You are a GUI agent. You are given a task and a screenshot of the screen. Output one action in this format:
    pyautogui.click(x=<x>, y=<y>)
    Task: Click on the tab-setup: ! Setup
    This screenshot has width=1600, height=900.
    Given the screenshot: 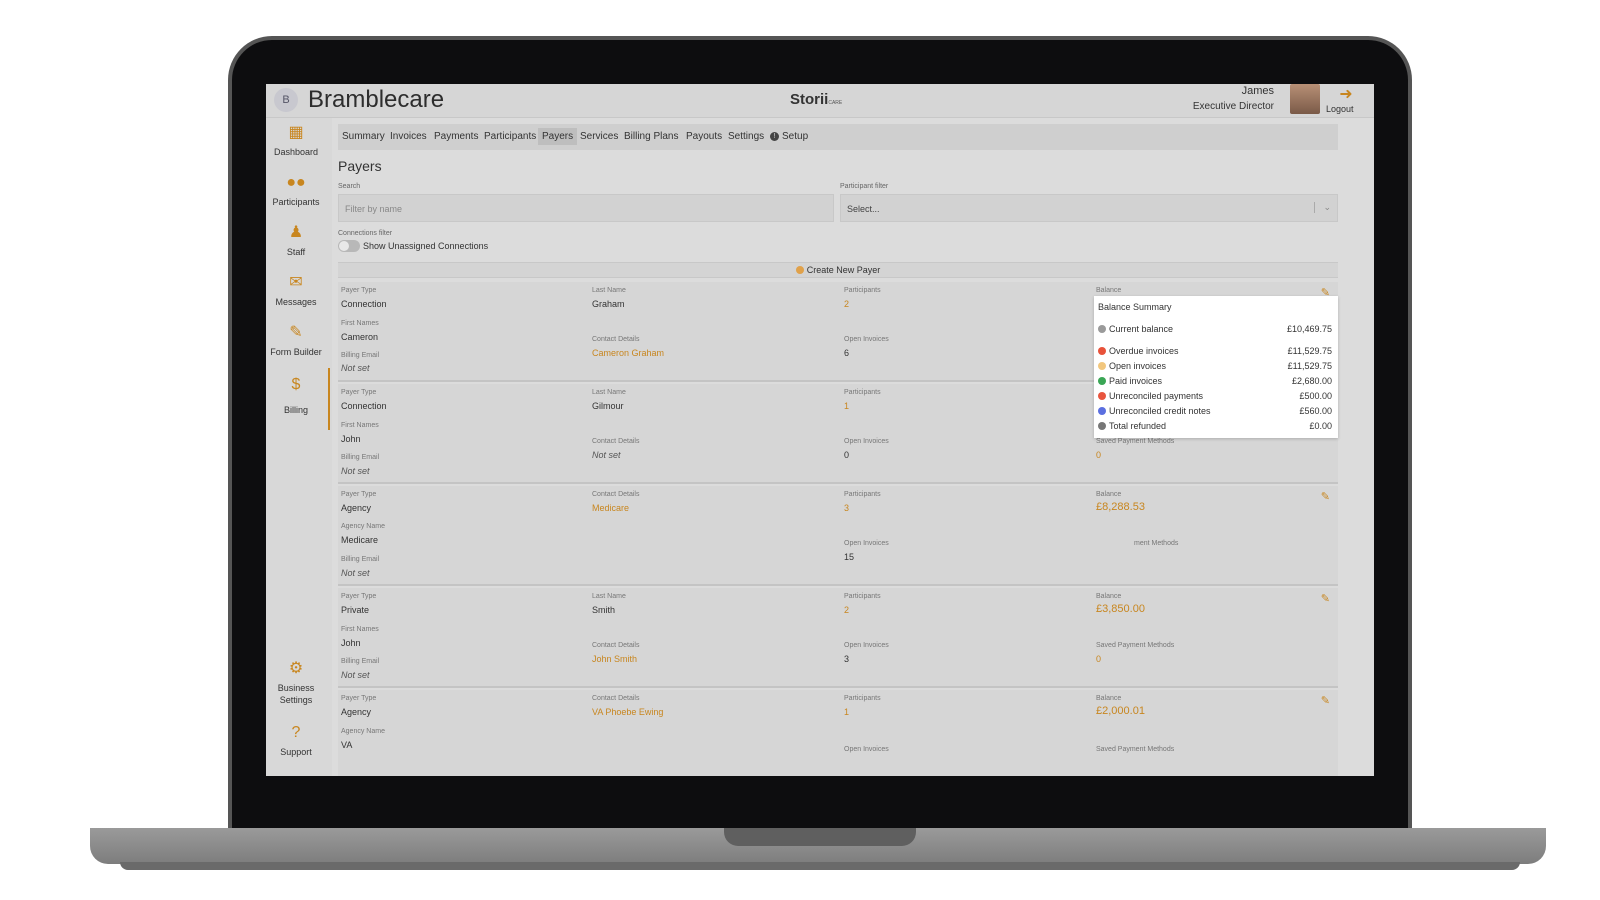 What is the action you would take?
    pyautogui.click(x=789, y=136)
    